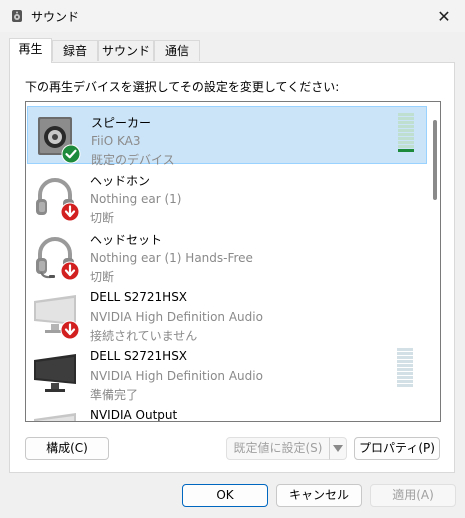  What do you see at coordinates (67, 448) in the screenshot?
I see `configure-button: 構成(C)` at bounding box center [67, 448].